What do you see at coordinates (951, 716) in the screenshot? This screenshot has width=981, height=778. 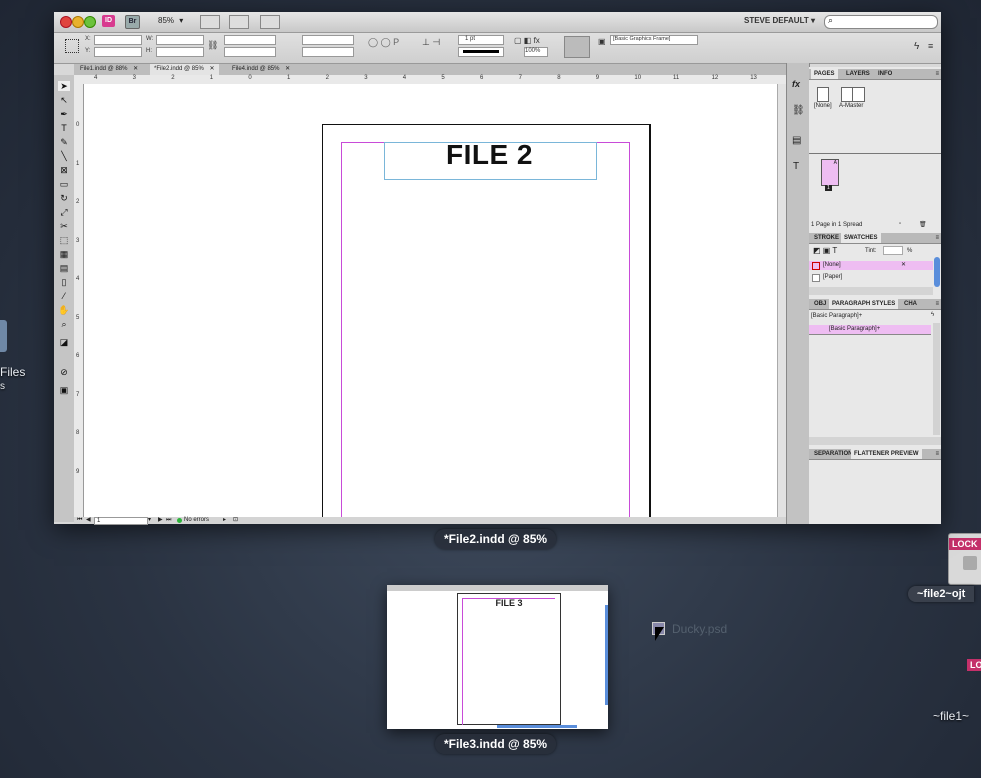 I see `desktop-file-label-file1: ~file1~` at bounding box center [951, 716].